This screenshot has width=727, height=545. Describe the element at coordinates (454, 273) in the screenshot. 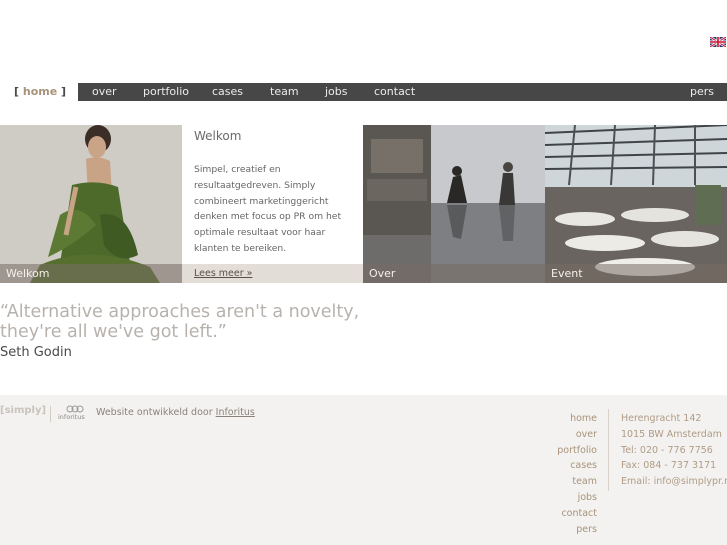

I see `panel-caption-over: Over` at that location.